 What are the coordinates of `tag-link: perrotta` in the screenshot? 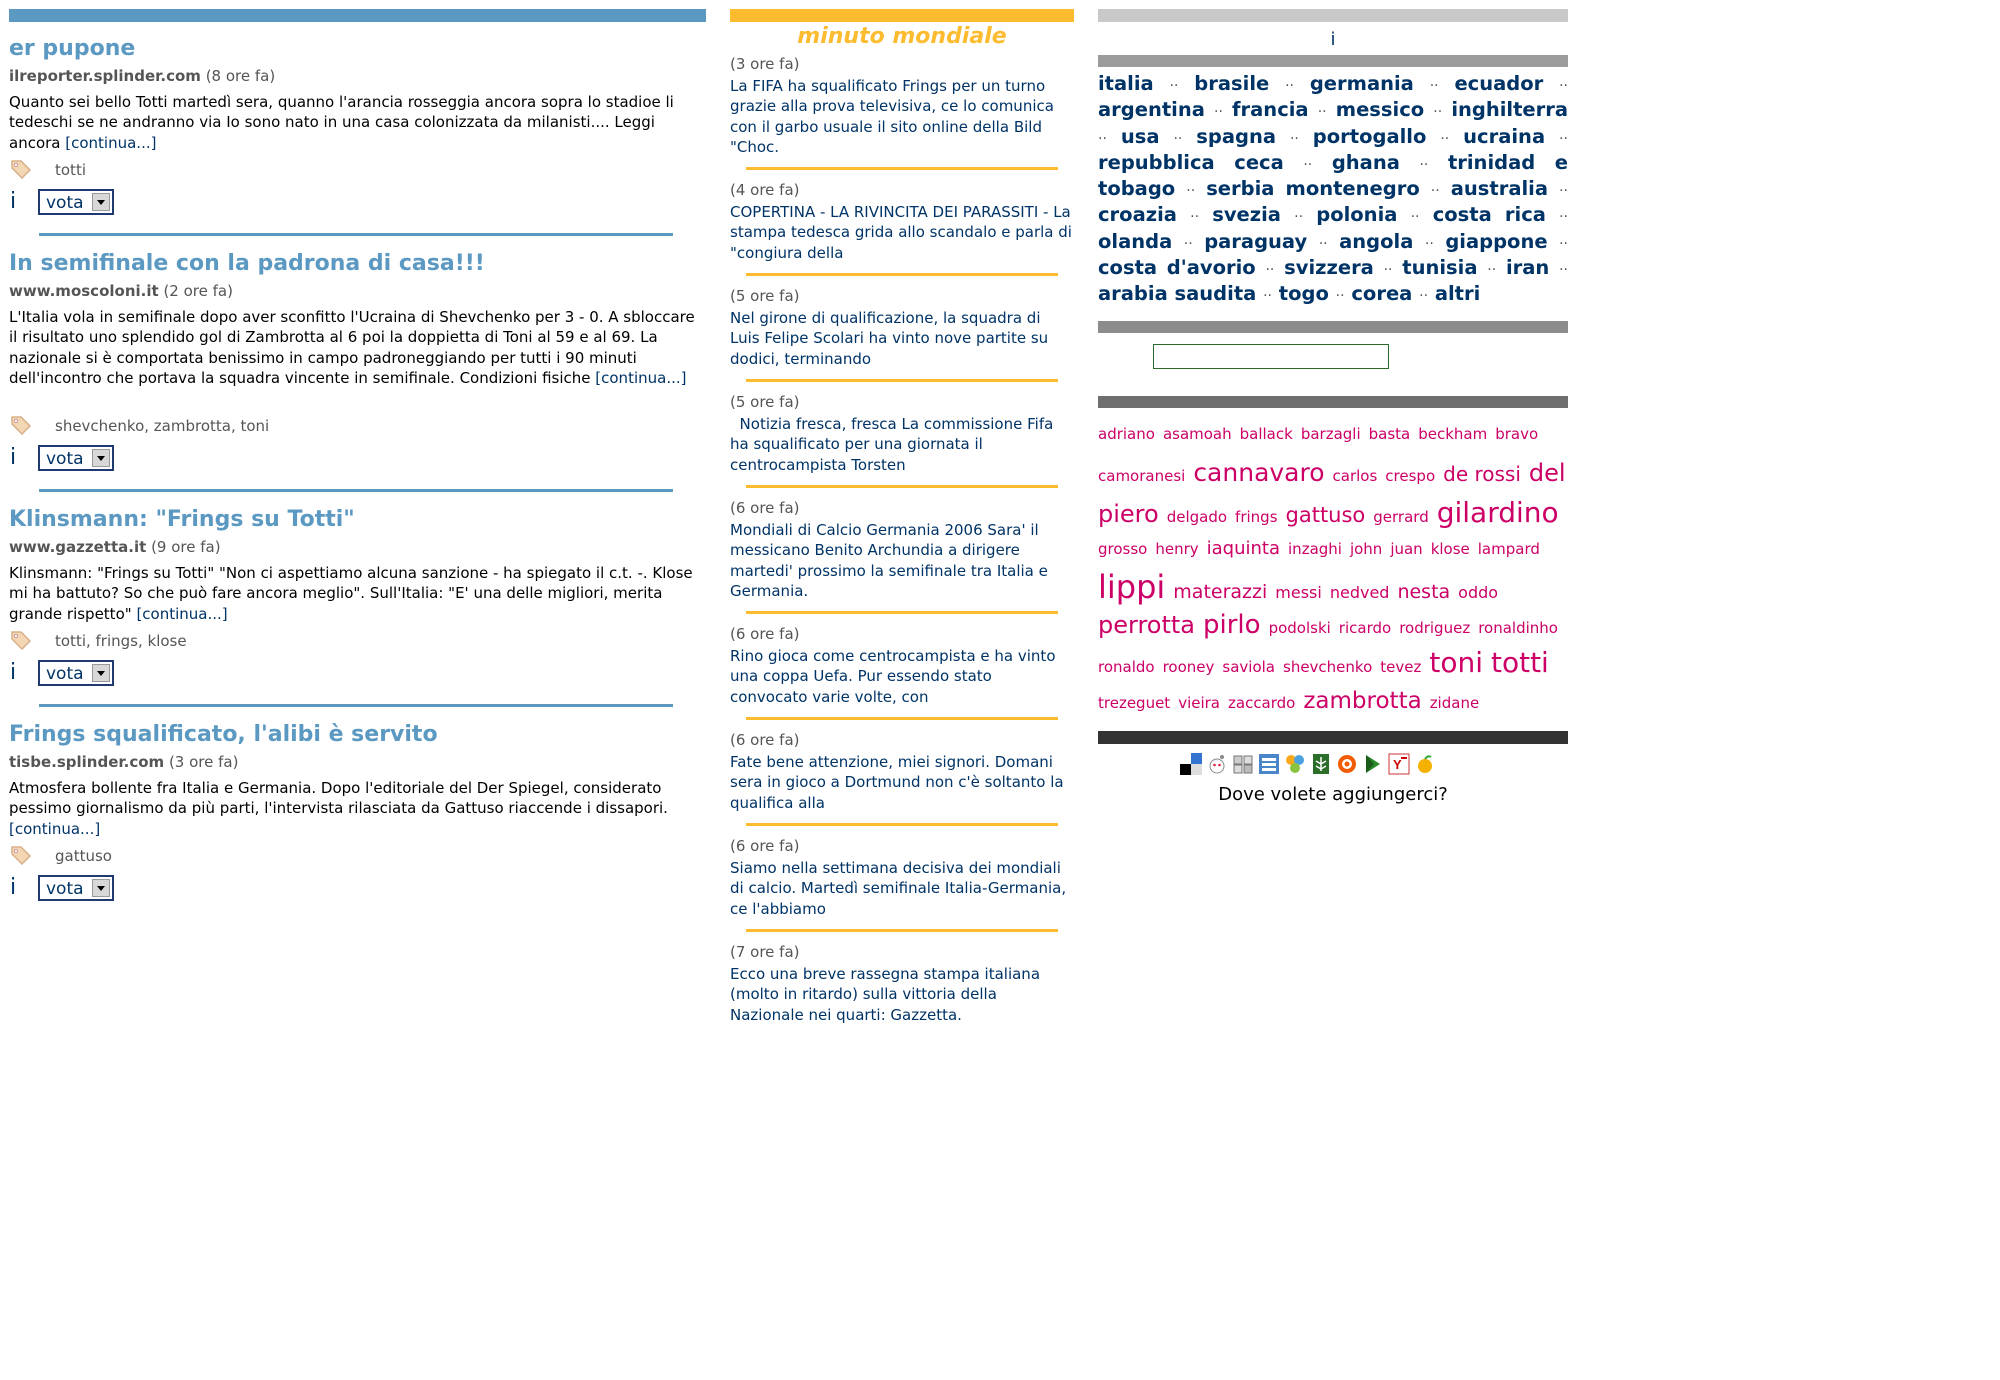 It's located at (1146, 625).